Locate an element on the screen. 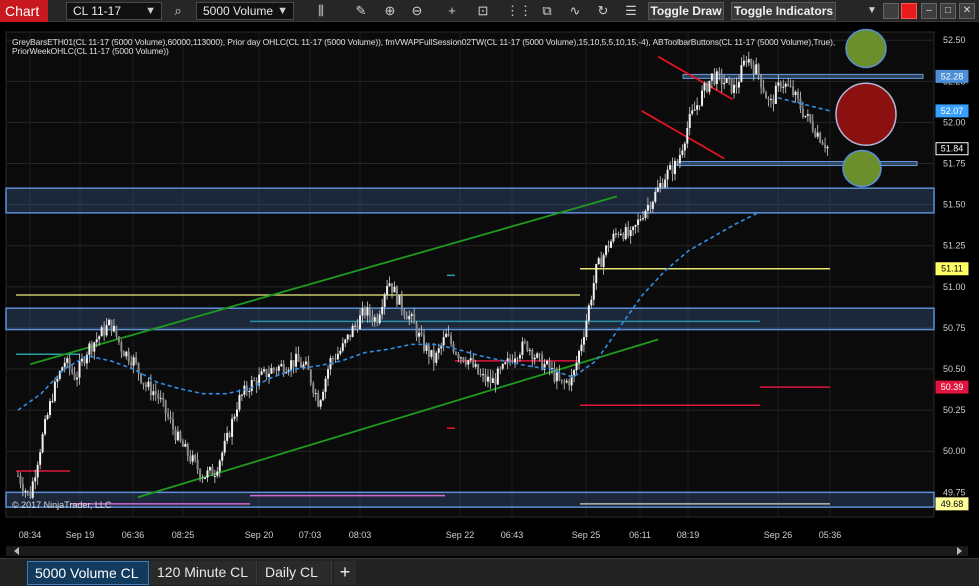 Image resolution: width=979 pixels, height=586 pixels. tab-daily: Daily CL is located at coordinates (295, 573).